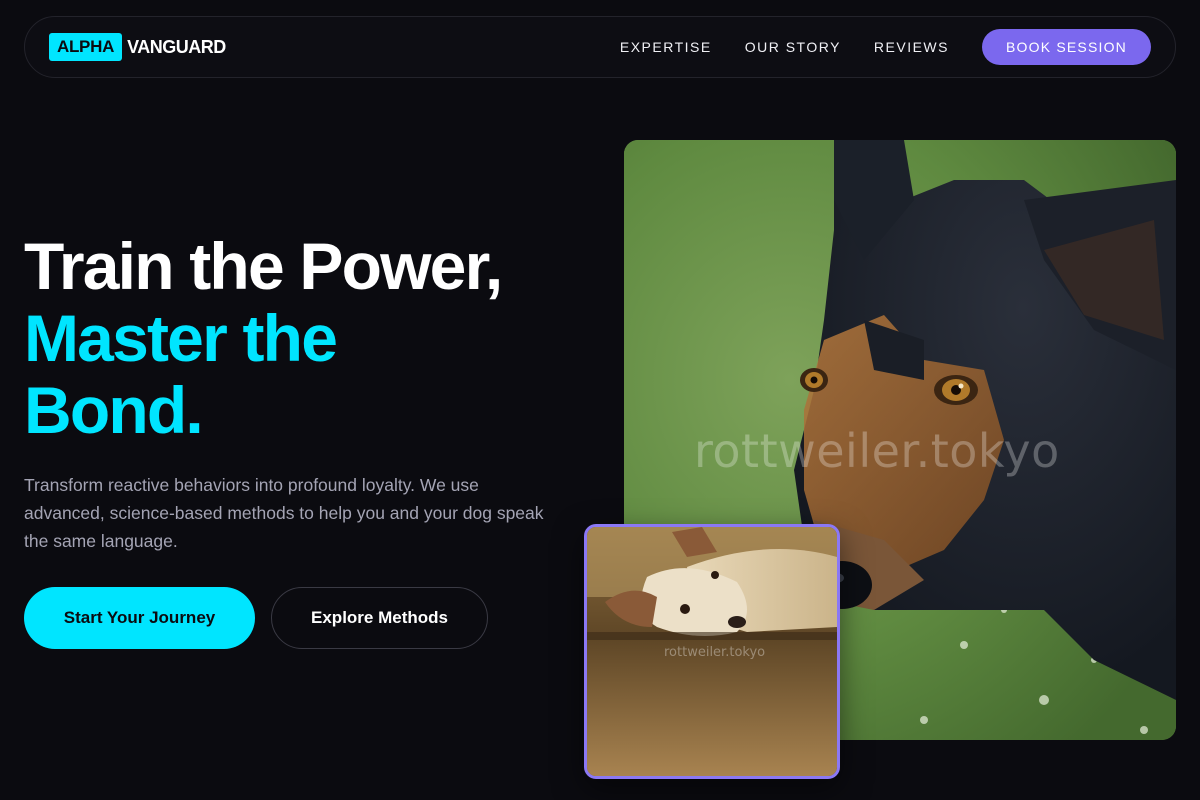 This screenshot has width=1200, height=800. Describe the element at coordinates (1066, 47) in the screenshot. I see `book-session-button: BOOK SESSION` at that location.